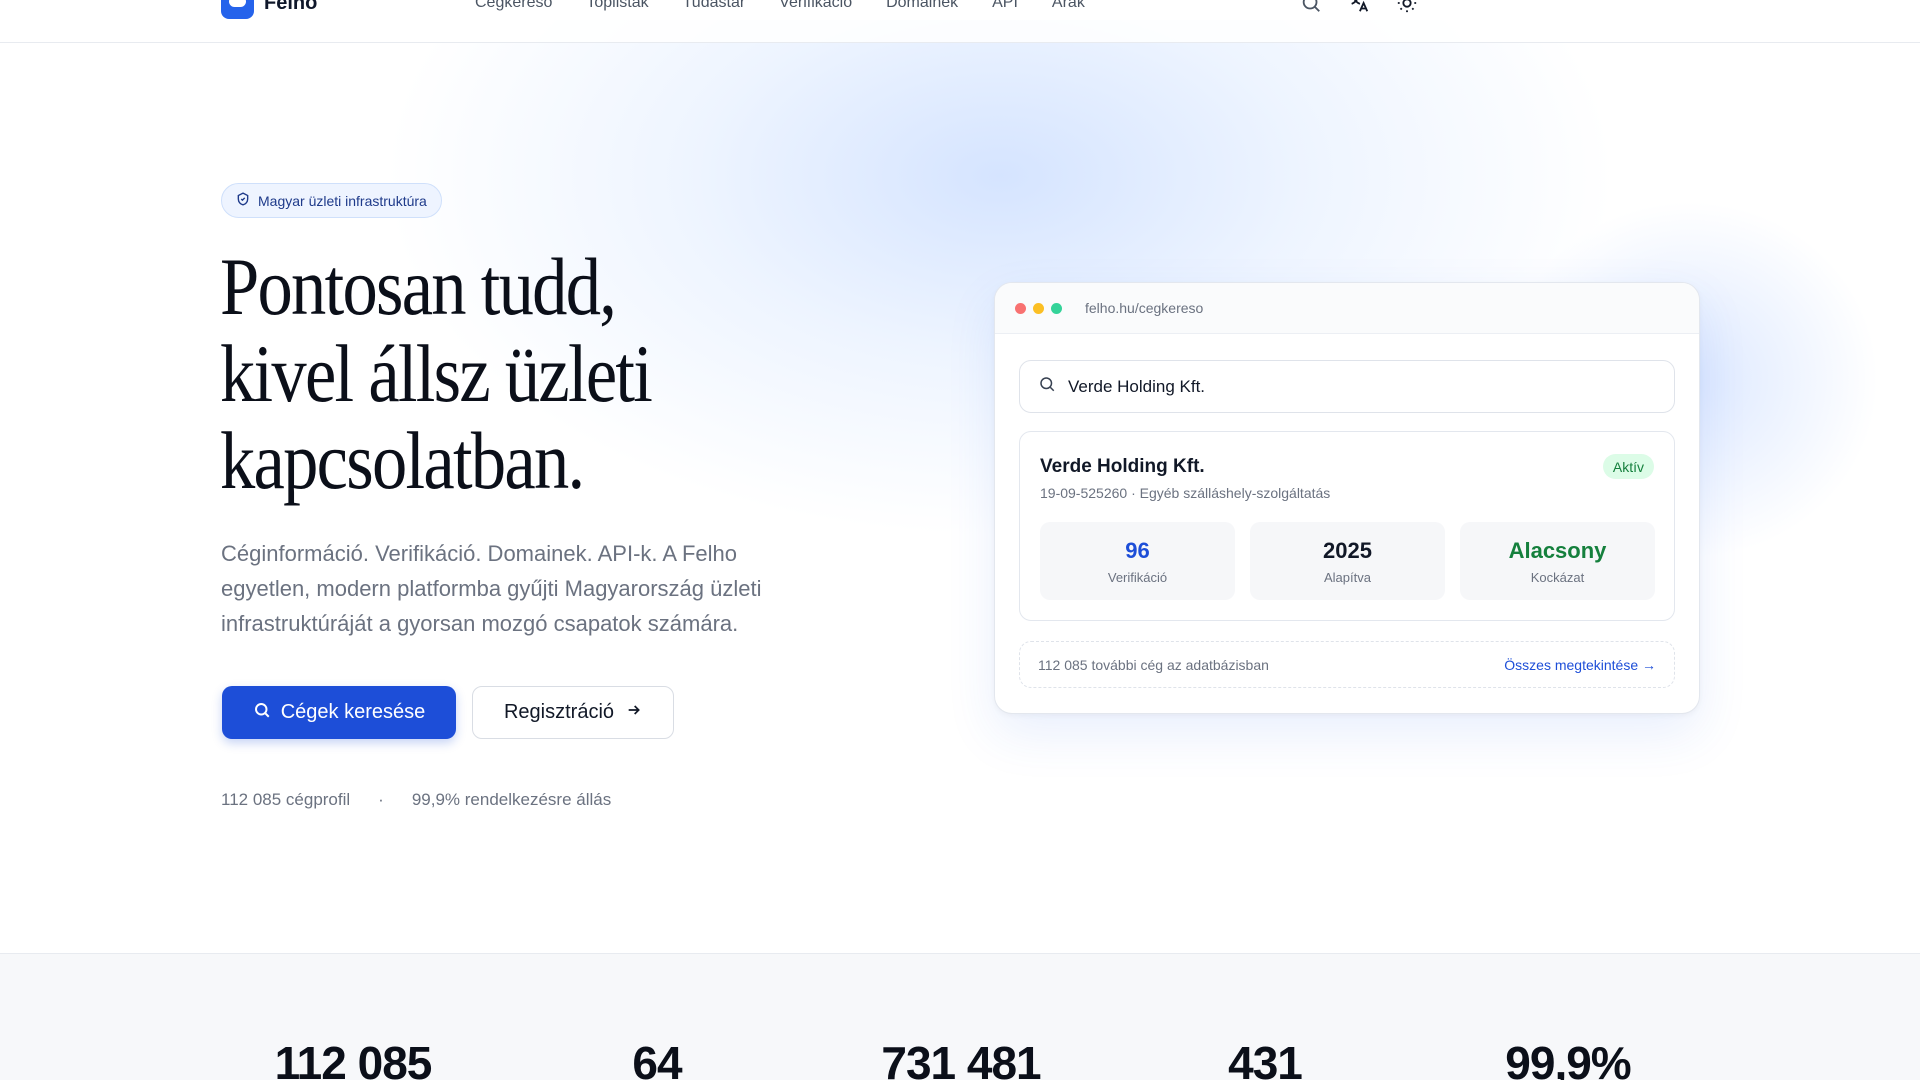  I want to click on metric-risk: Alacsony Kockázat, so click(1557, 561).